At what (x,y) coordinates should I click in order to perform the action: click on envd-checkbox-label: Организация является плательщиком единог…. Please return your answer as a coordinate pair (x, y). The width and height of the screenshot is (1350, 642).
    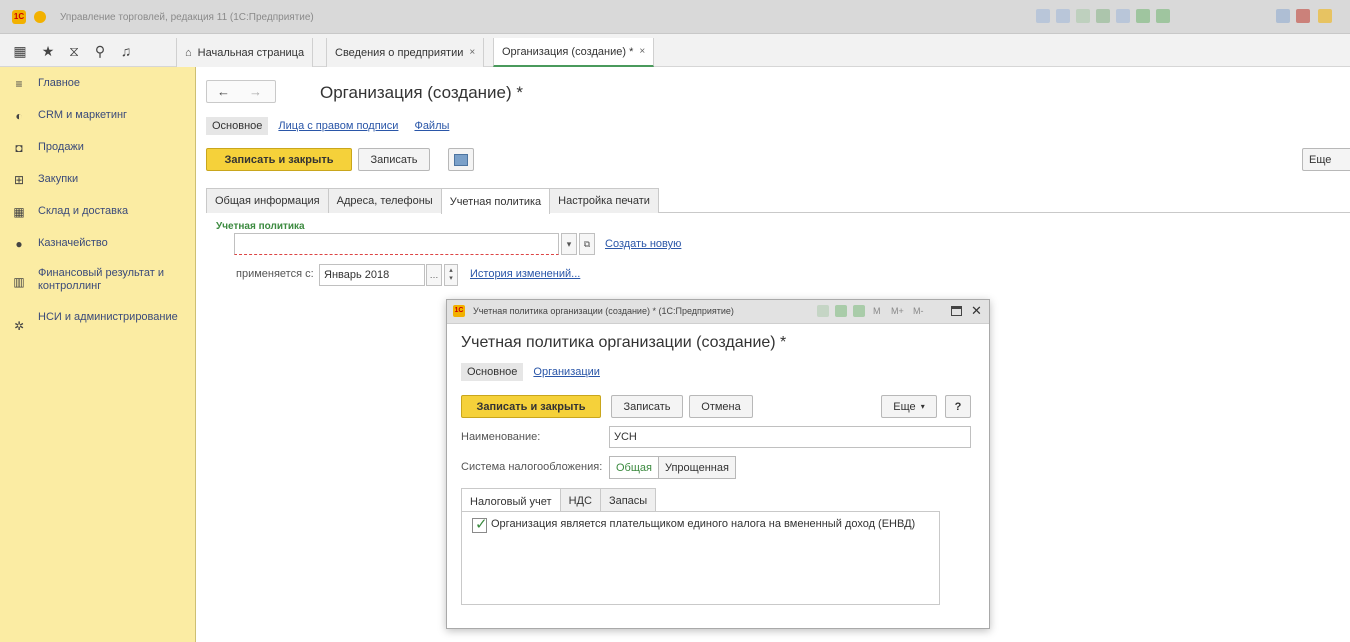
    Looking at the image, I should click on (703, 524).